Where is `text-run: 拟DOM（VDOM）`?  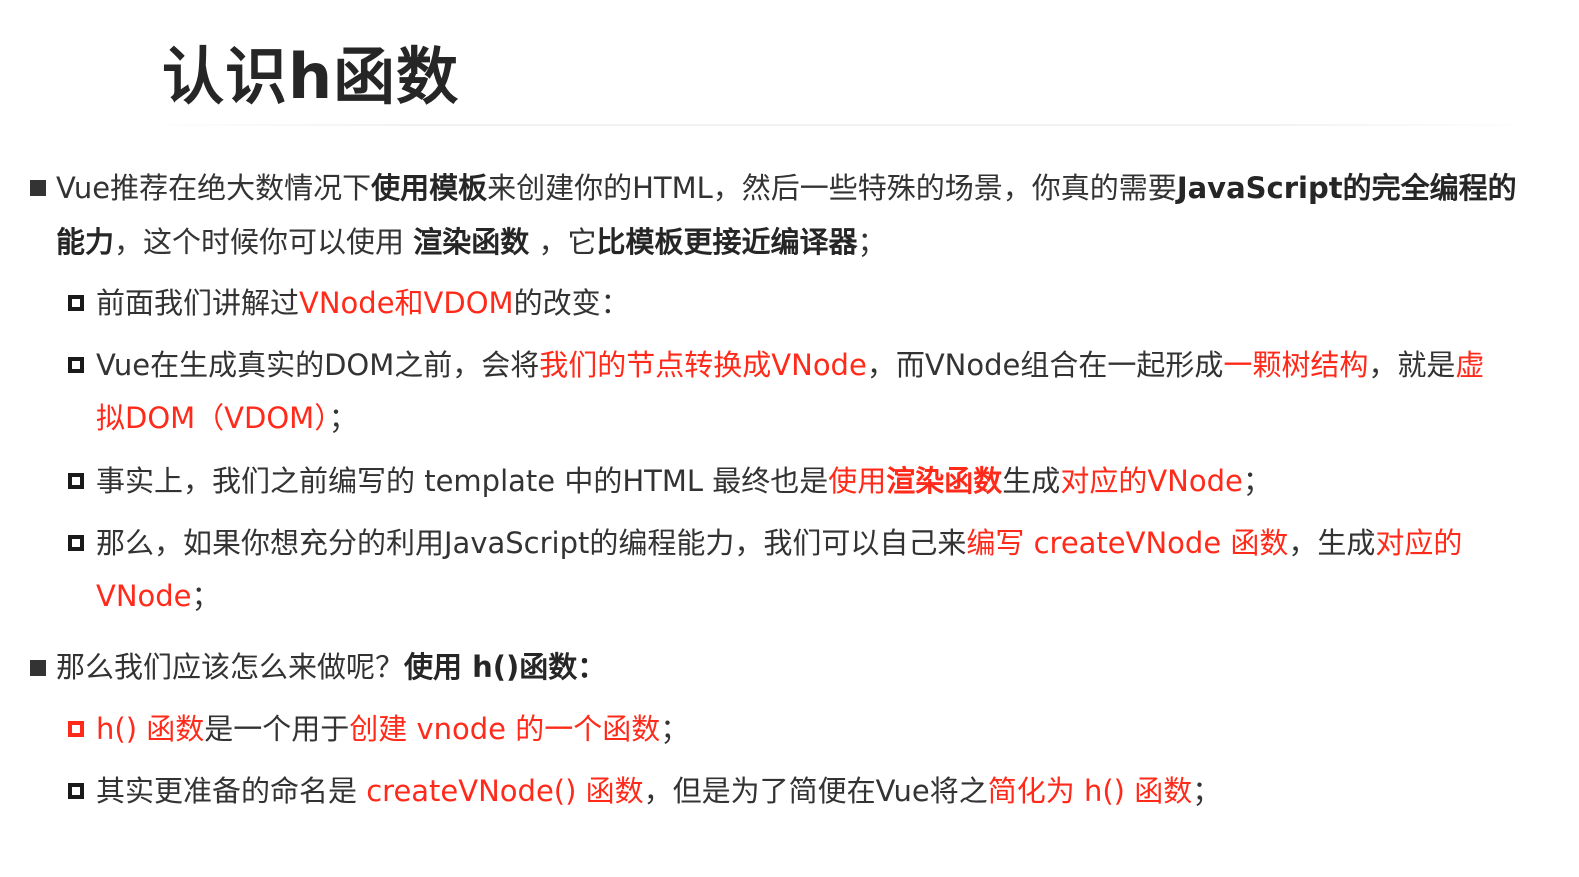 text-run: 拟DOM（VDOM） is located at coordinates (212, 418).